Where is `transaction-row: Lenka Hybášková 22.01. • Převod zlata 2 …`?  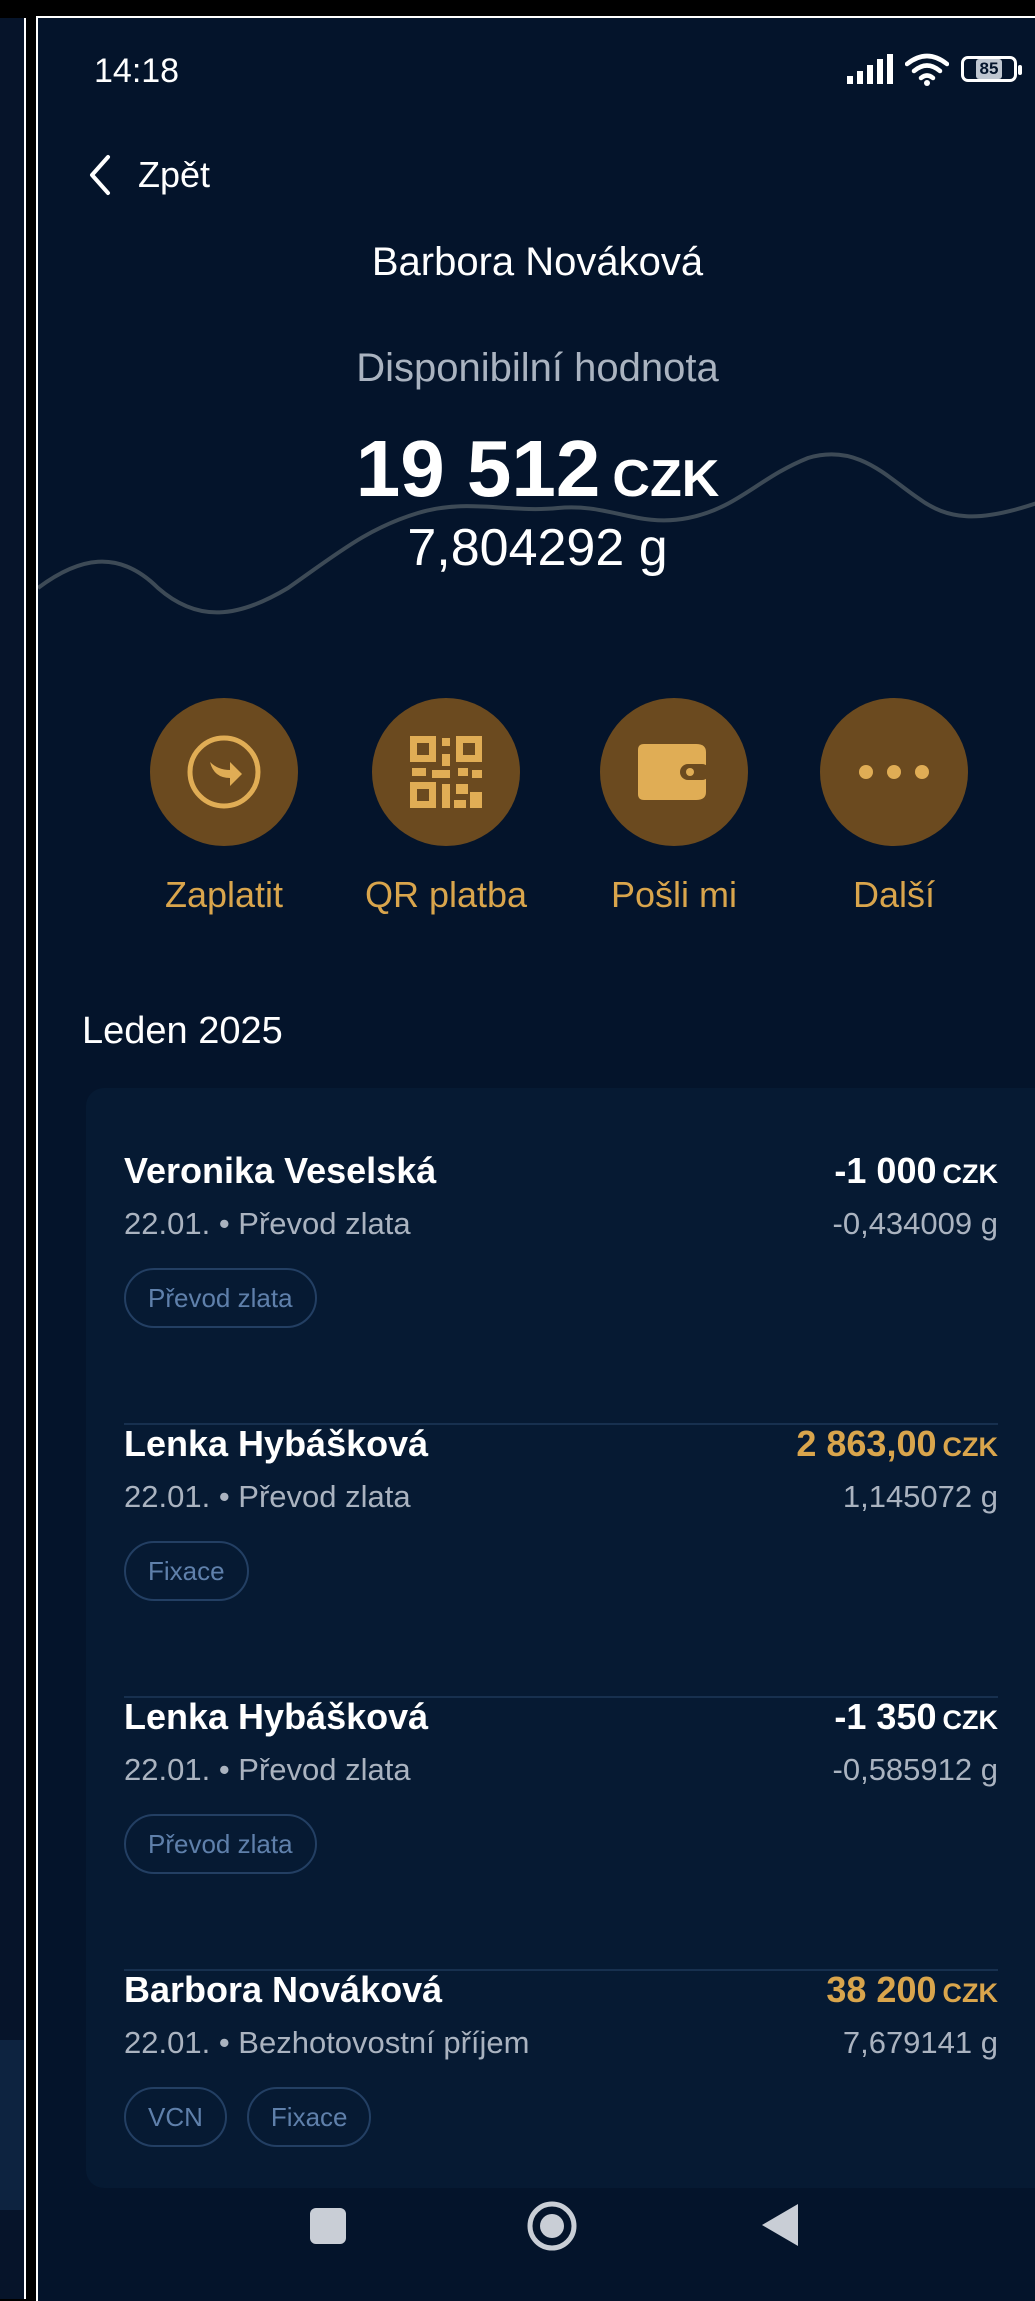
transaction-row: Lenka Hybášková 22.01. • Převod zlata 2 … is located at coordinates (561, 1560).